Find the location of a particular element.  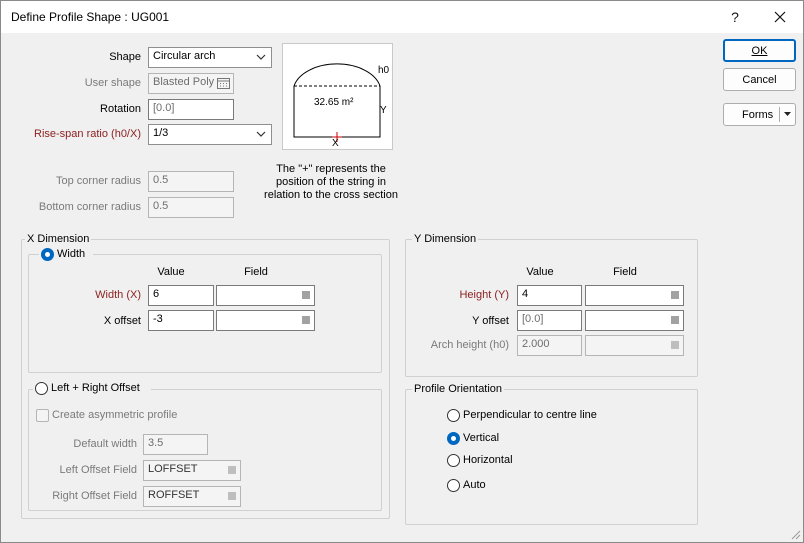

rotation-label: Rotation is located at coordinates (120, 109).